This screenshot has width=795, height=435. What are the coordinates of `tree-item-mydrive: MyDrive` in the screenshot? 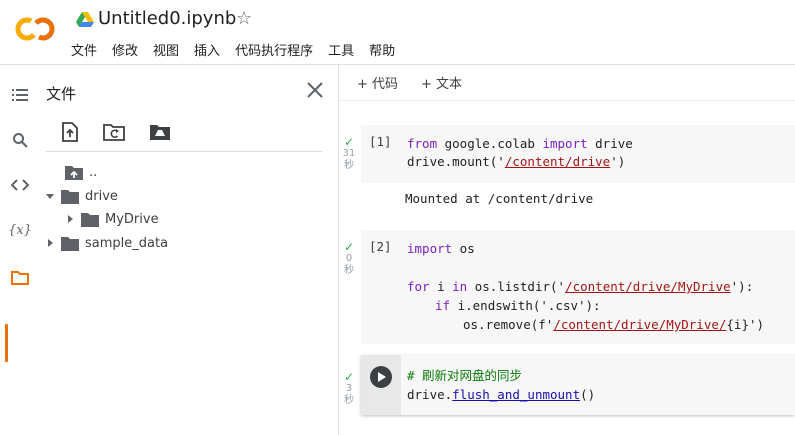 It's located at (112, 219).